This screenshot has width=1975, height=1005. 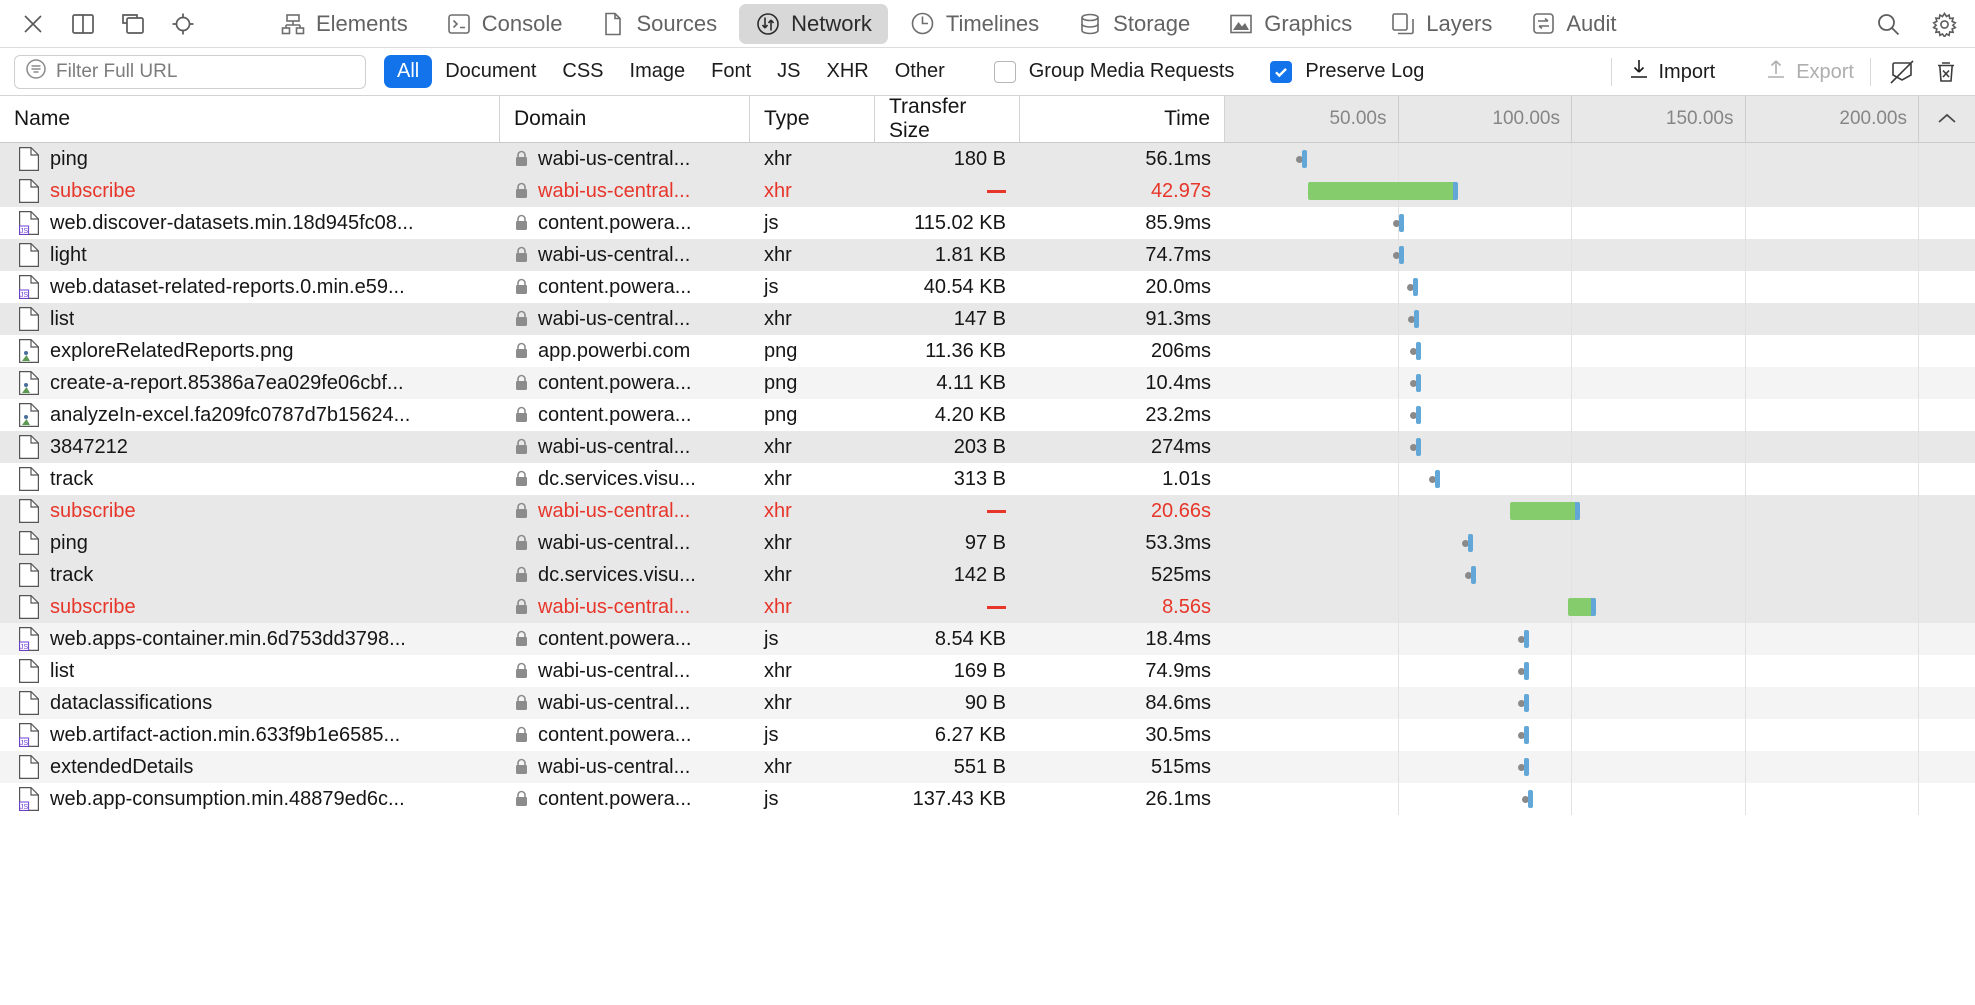 What do you see at coordinates (987, 255) in the screenshot?
I see `table-row: light wabi-us-central... xhr 1.81 KB 74.7ms` at bounding box center [987, 255].